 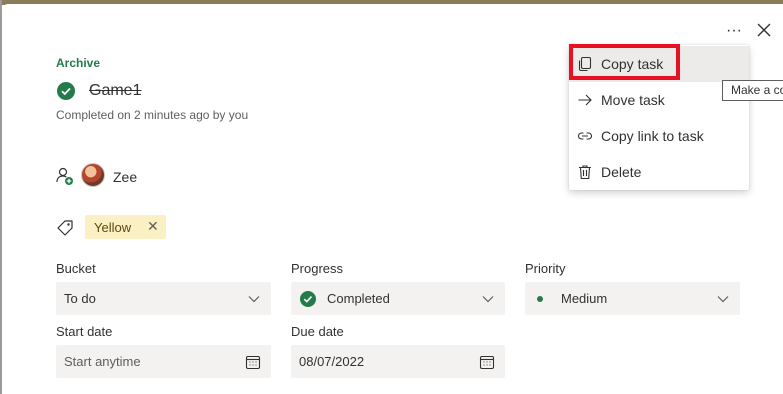 What do you see at coordinates (76, 268) in the screenshot?
I see `bucket-label: Bucket` at bounding box center [76, 268].